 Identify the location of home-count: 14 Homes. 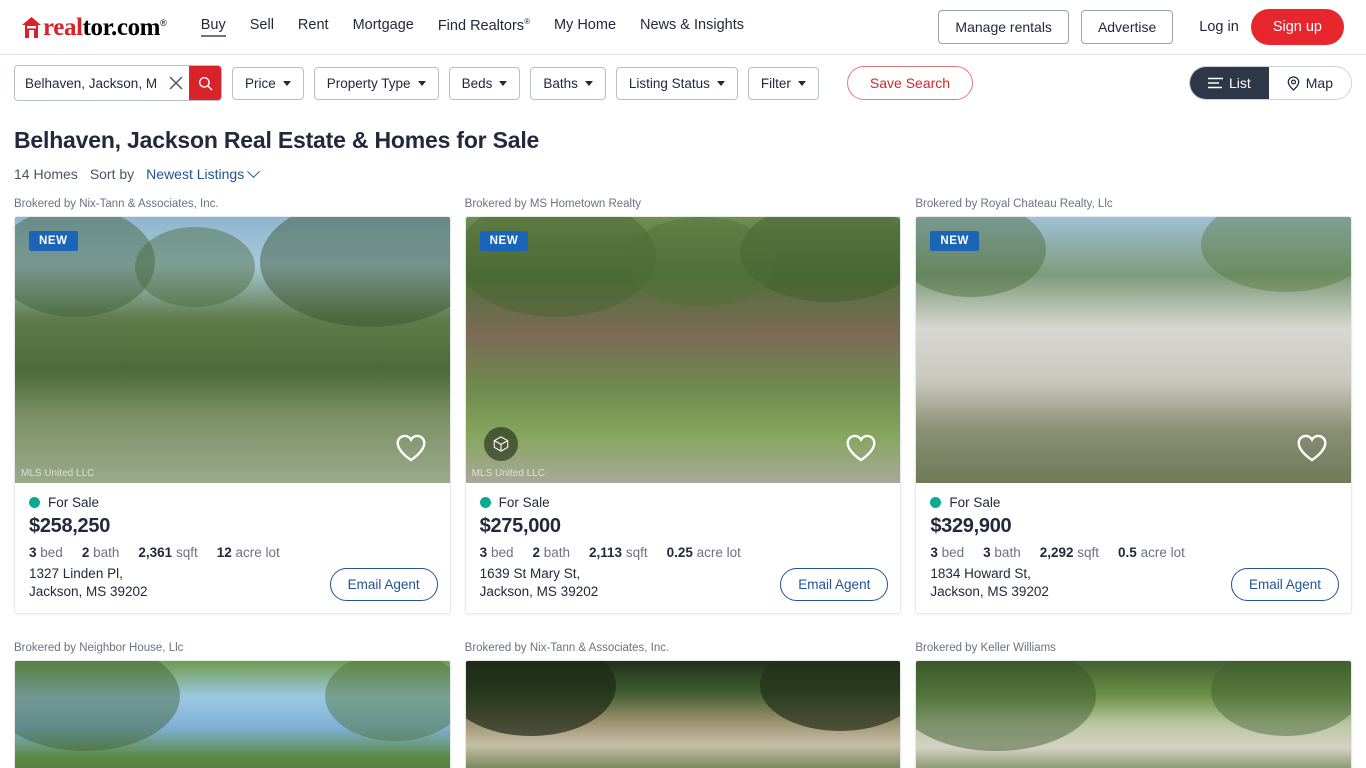
(46, 174).